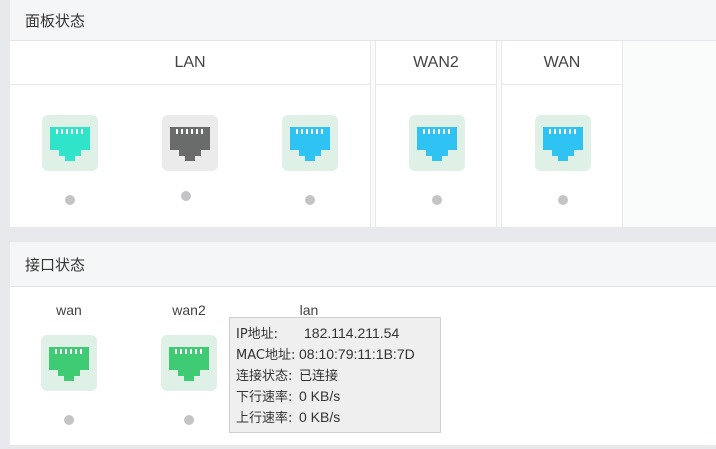 Image resolution: width=716 pixels, height=449 pixels. What do you see at coordinates (563, 200) in the screenshot?
I see `panel-wan-port-status-dot` at bounding box center [563, 200].